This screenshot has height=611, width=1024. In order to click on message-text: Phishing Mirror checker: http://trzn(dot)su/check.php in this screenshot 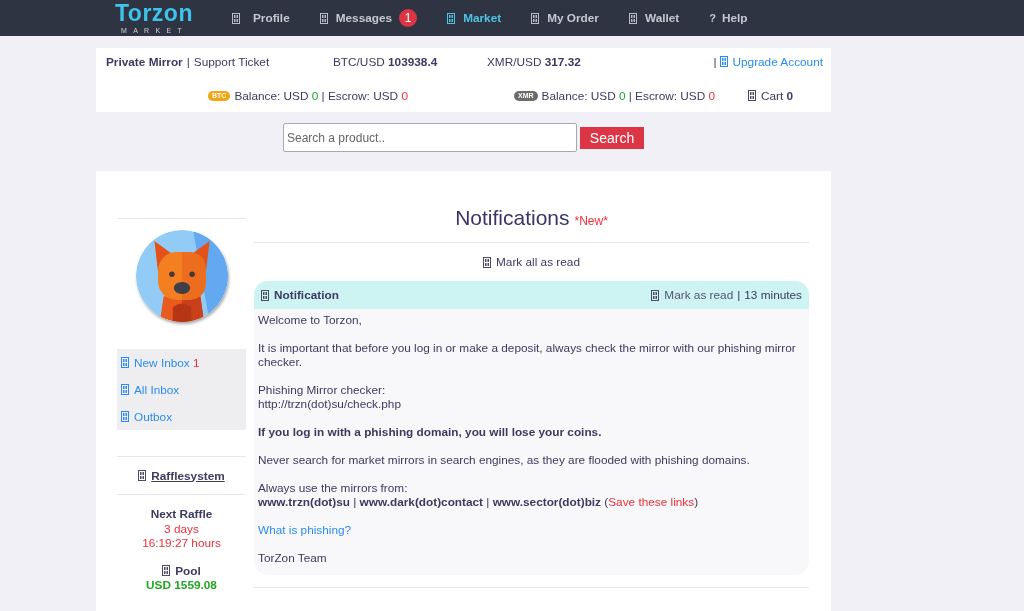, I will do `click(330, 397)`.